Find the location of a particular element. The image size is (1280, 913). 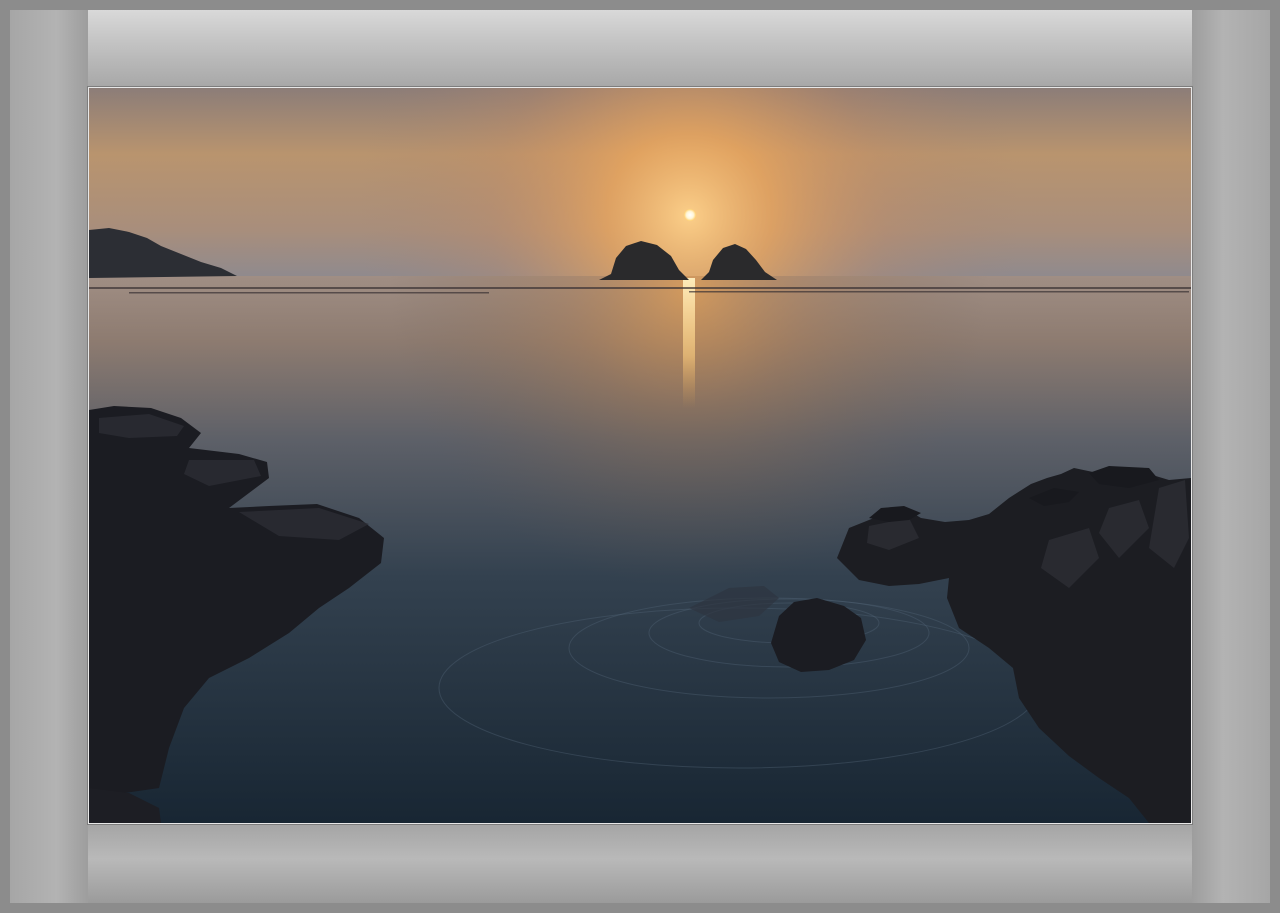

sun is located at coordinates (690, 215).